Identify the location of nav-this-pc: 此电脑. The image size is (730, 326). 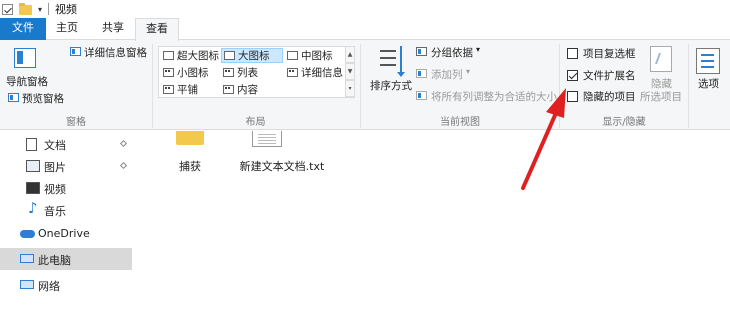
(66, 259).